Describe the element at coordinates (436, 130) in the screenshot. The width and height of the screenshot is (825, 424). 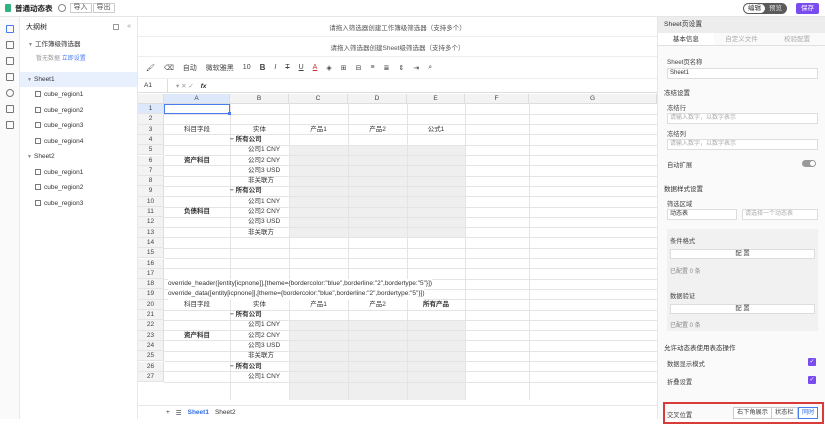
I see `cell: 公式1` at that location.